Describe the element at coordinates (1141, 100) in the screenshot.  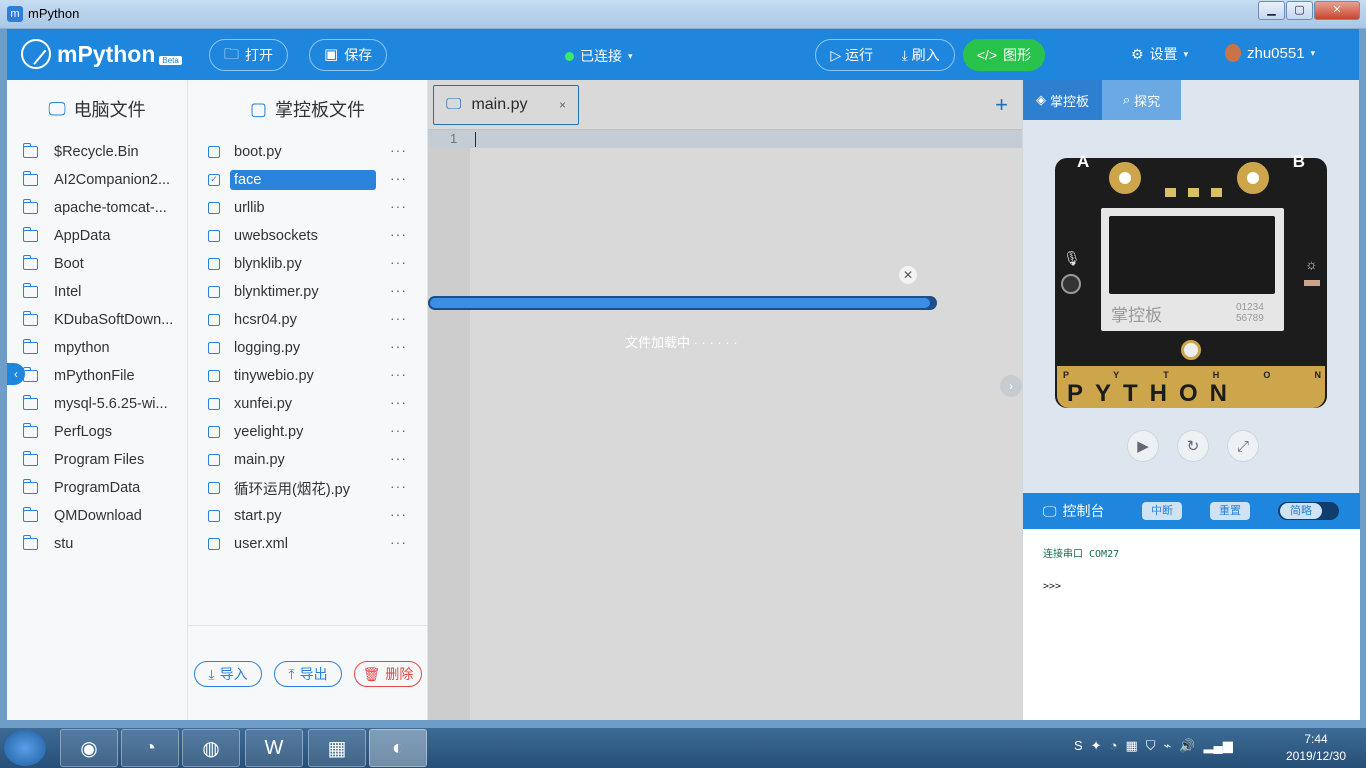
I see `tab-explore: ⌕ 探究` at that location.